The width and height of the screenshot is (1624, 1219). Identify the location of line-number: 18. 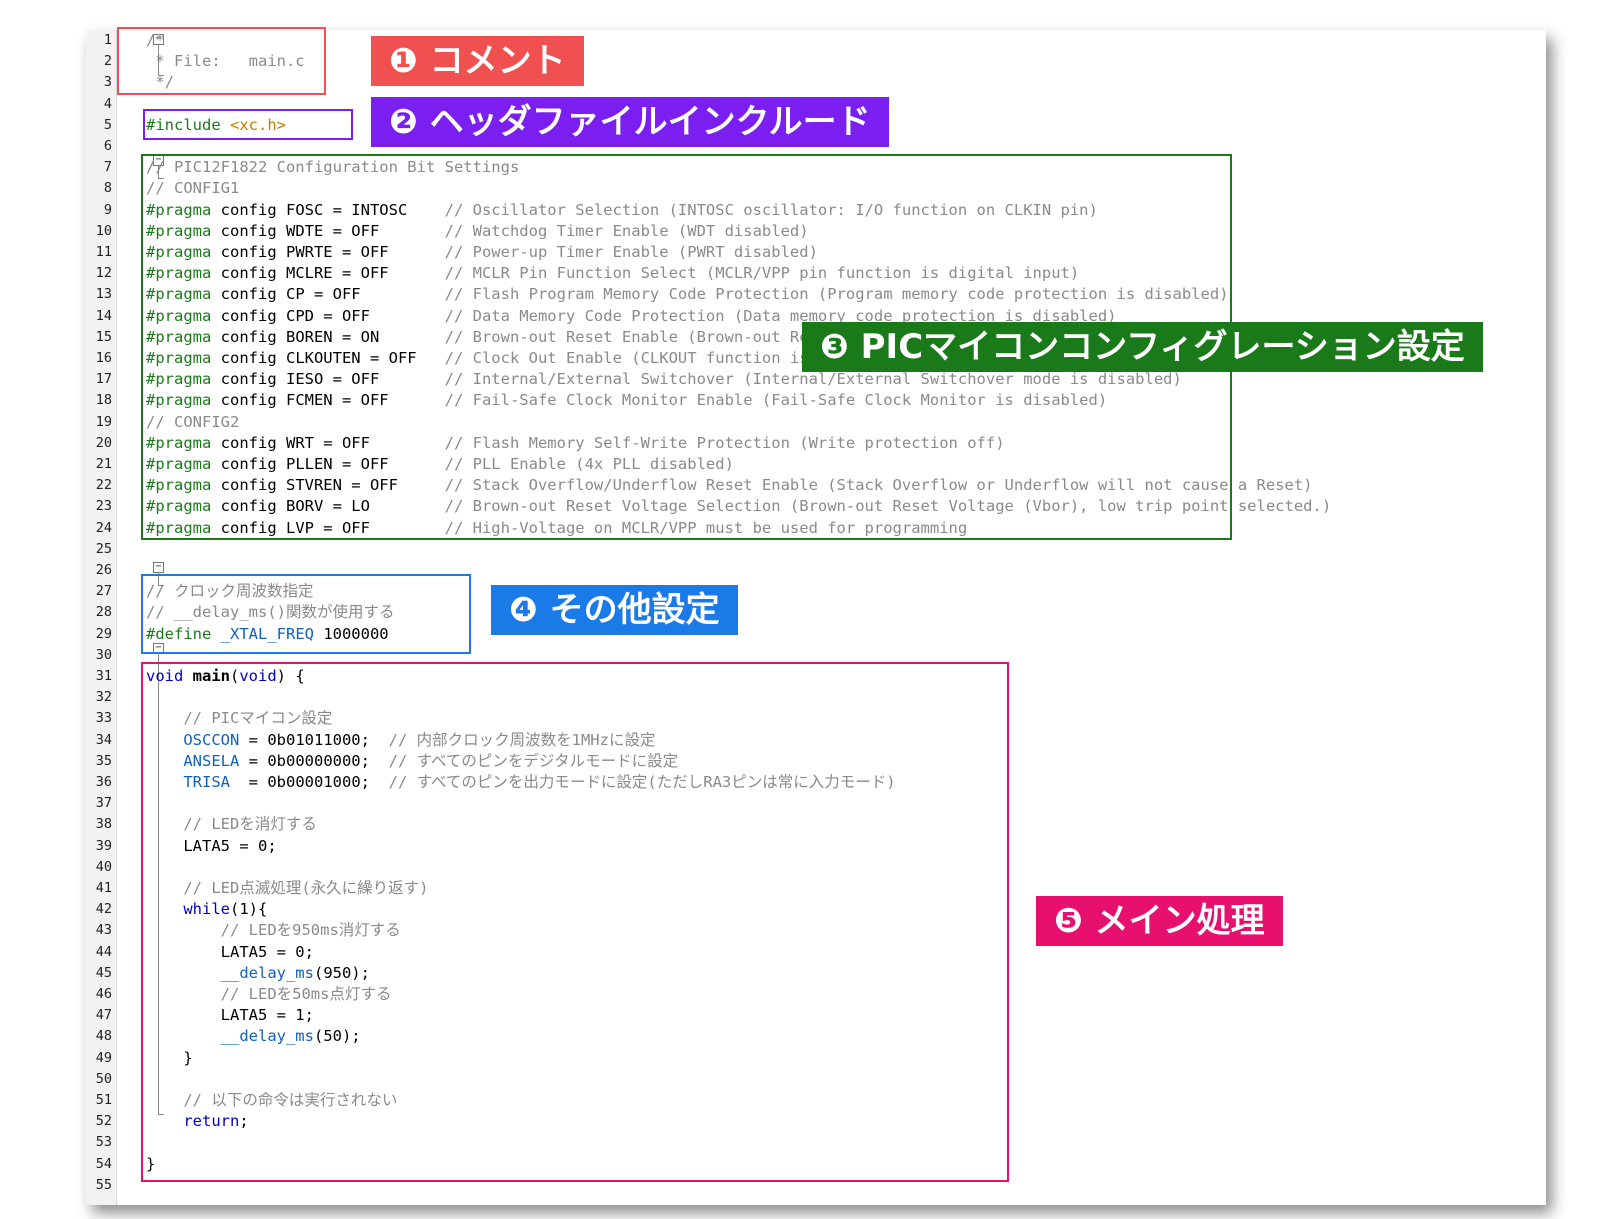
(103, 400).